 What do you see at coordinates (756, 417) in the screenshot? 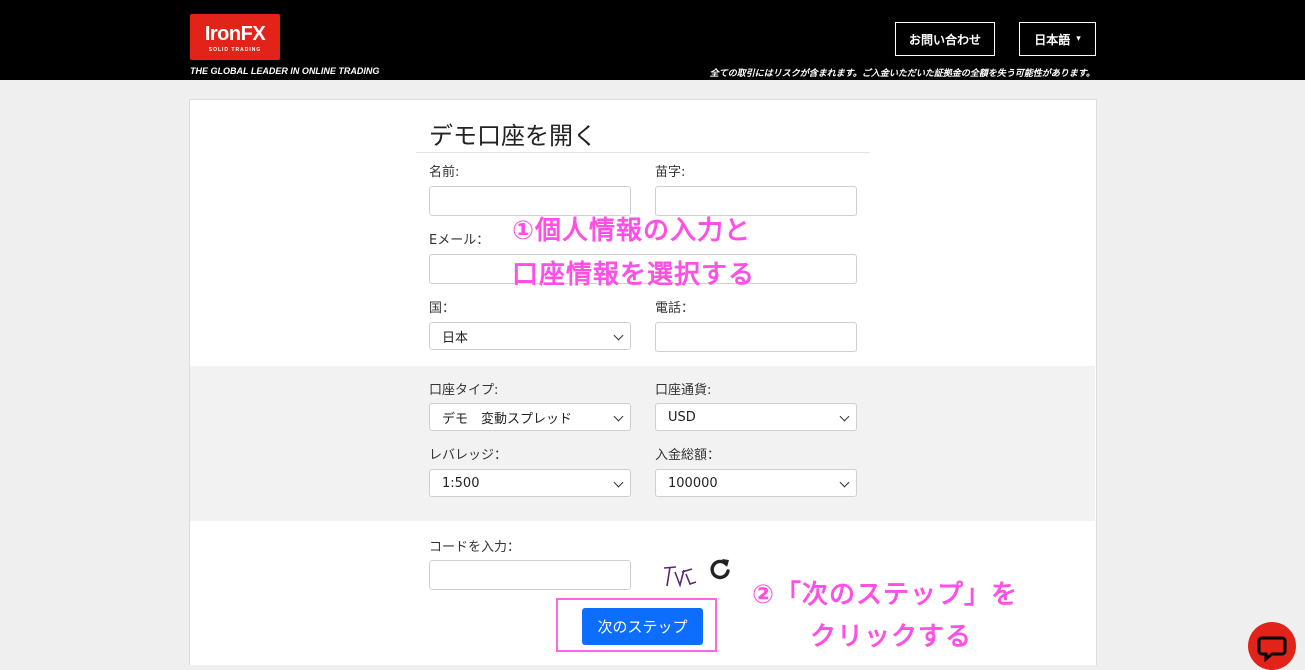
I see `currency-select: USD` at bounding box center [756, 417].